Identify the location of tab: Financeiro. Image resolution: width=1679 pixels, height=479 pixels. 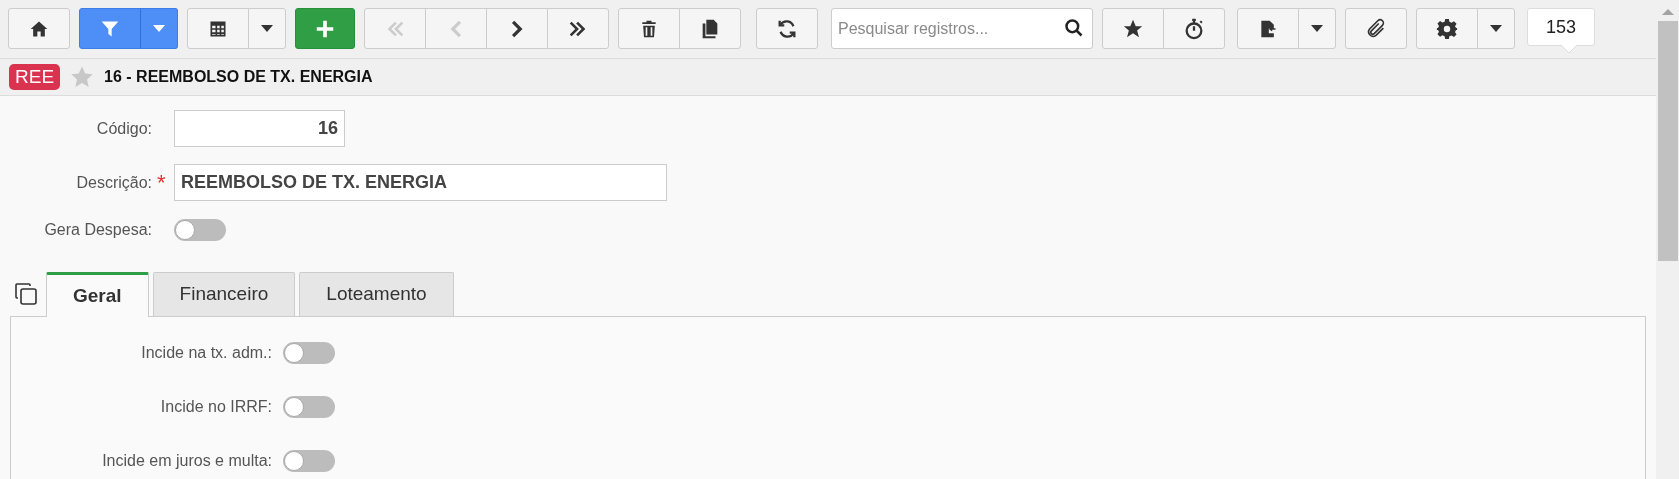
(224, 294).